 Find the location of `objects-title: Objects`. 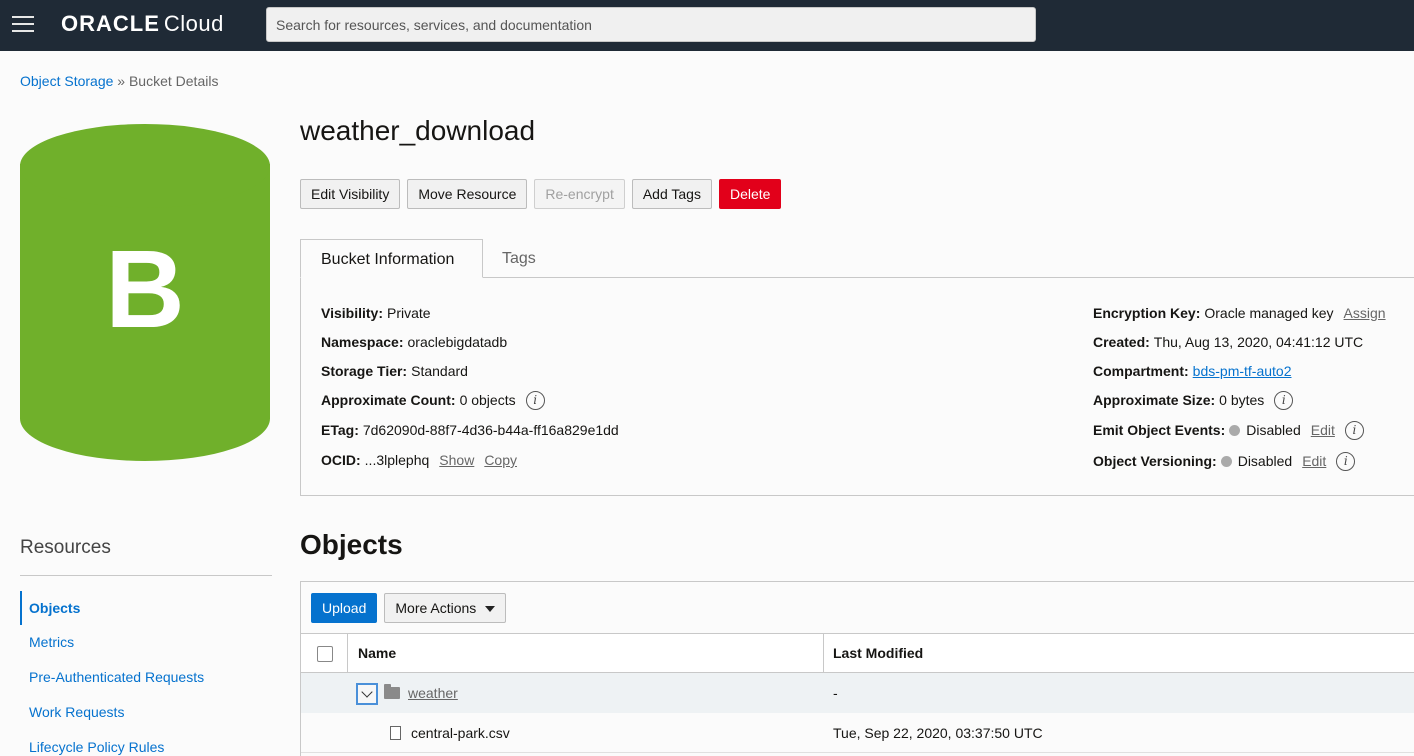

objects-title: Objects is located at coordinates (351, 544).